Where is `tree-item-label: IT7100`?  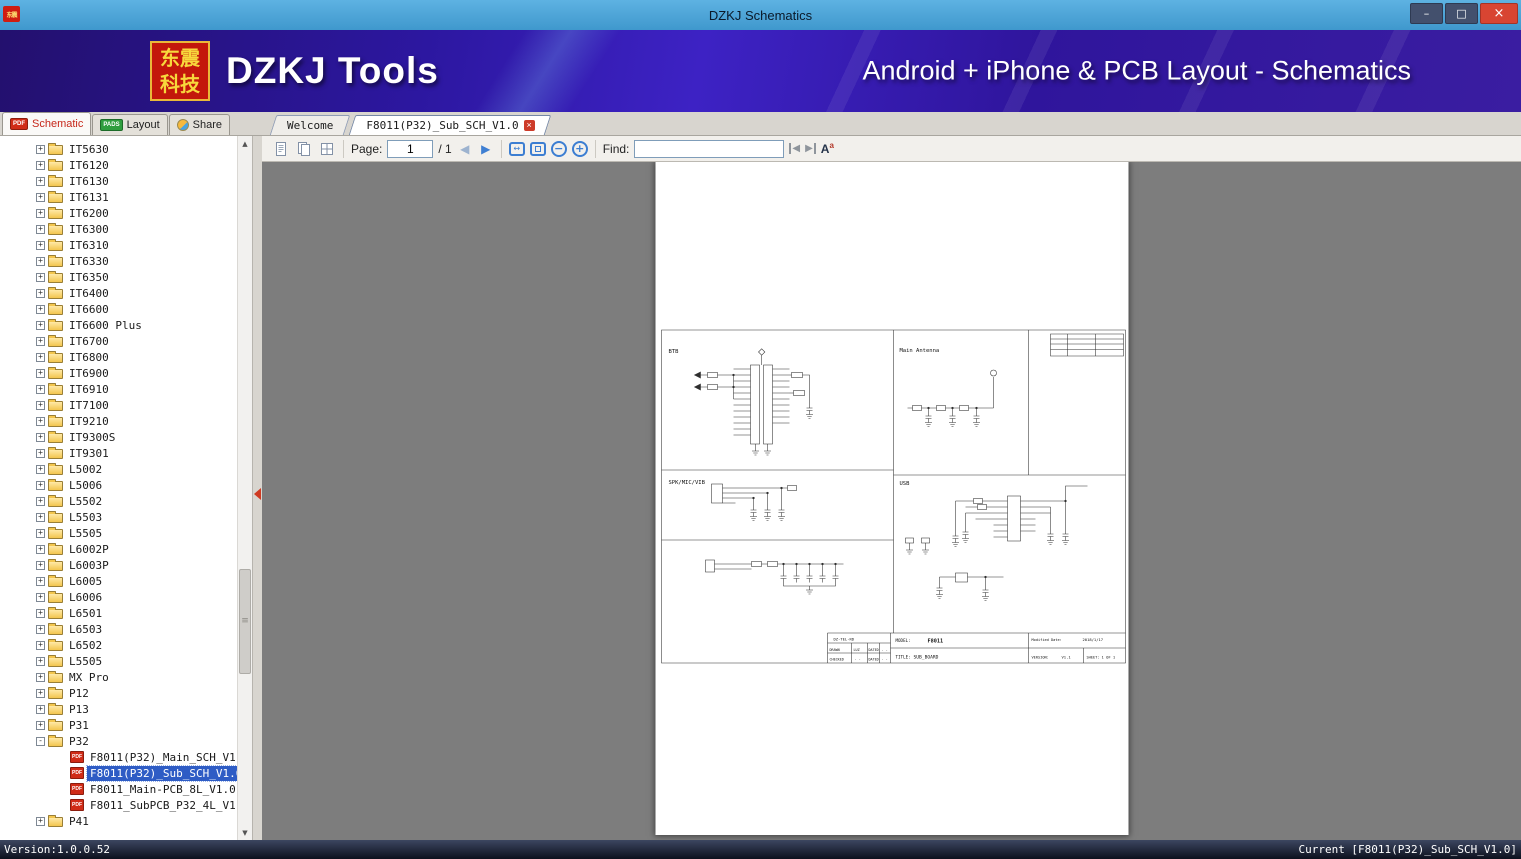
tree-item-label: IT7100 is located at coordinates (89, 405).